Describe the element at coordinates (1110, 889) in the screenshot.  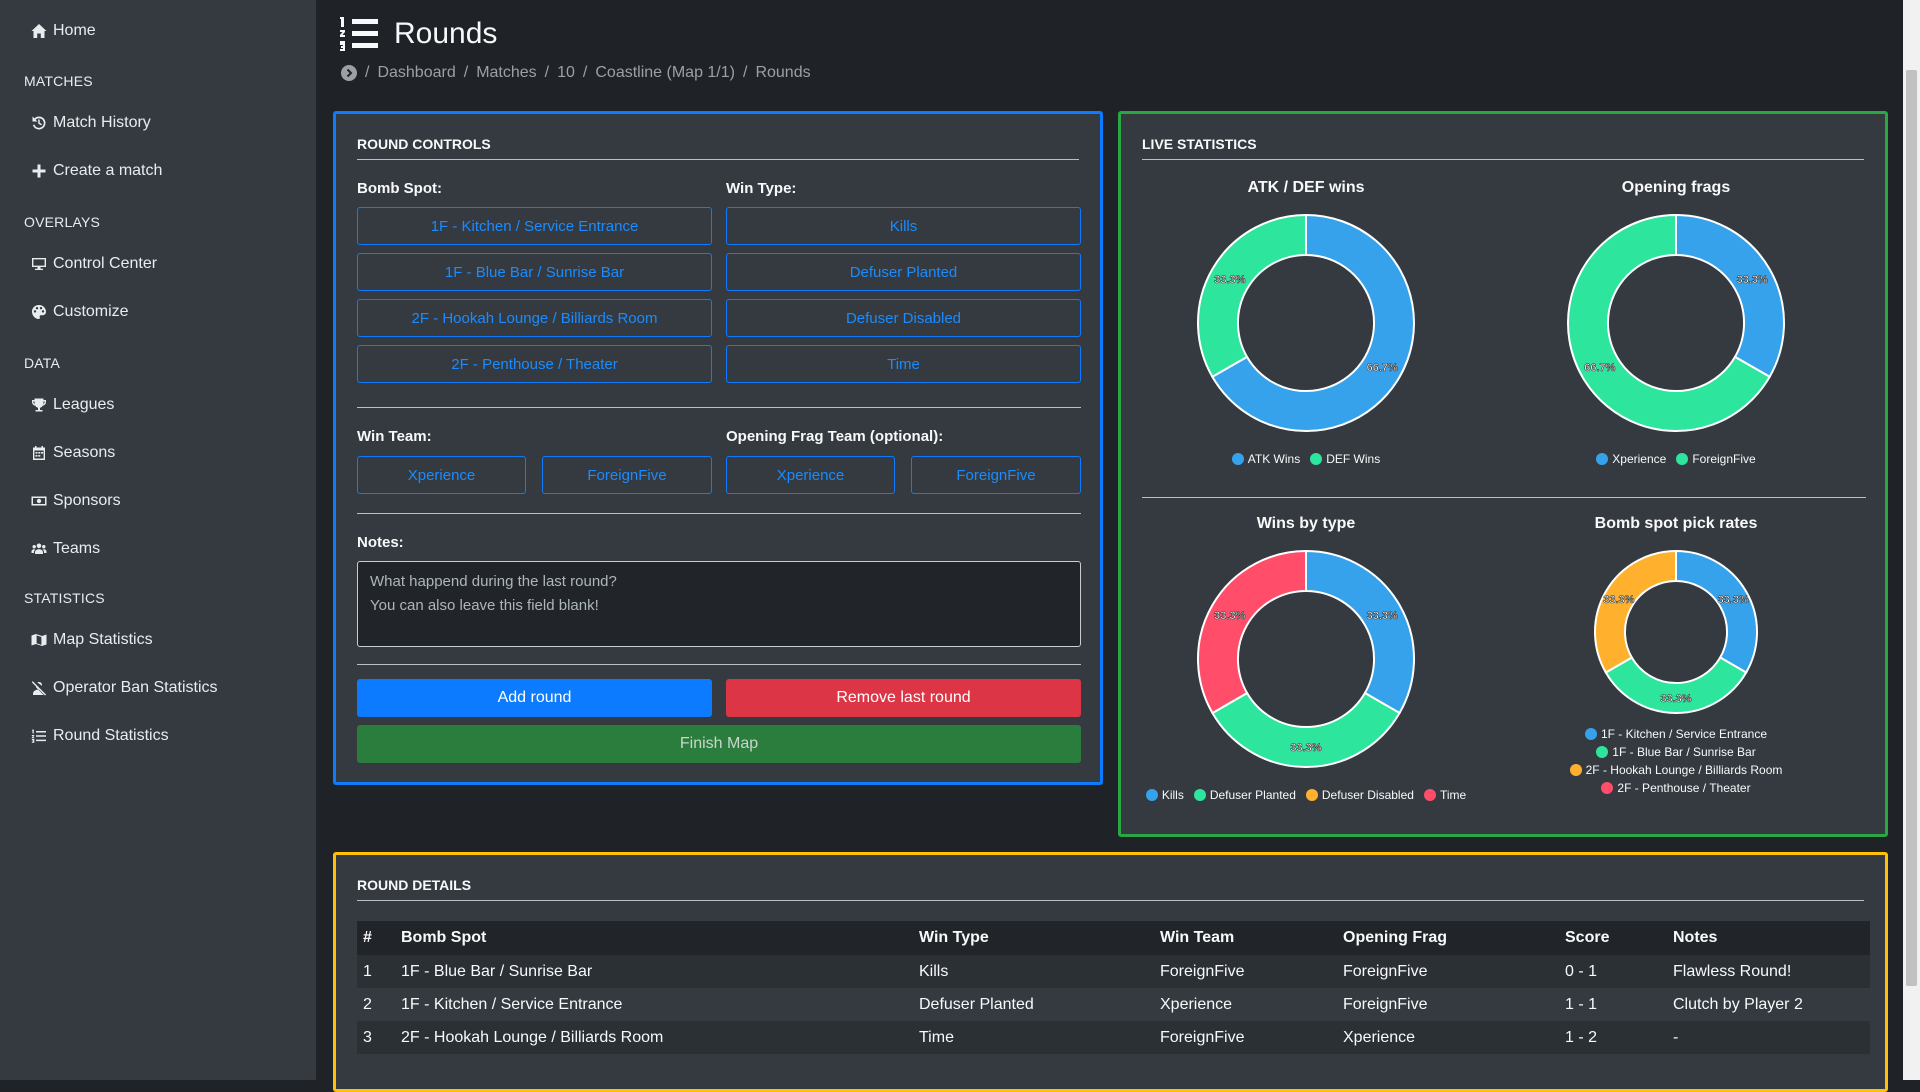
I see `card-title: ROUND DETAILS` at that location.